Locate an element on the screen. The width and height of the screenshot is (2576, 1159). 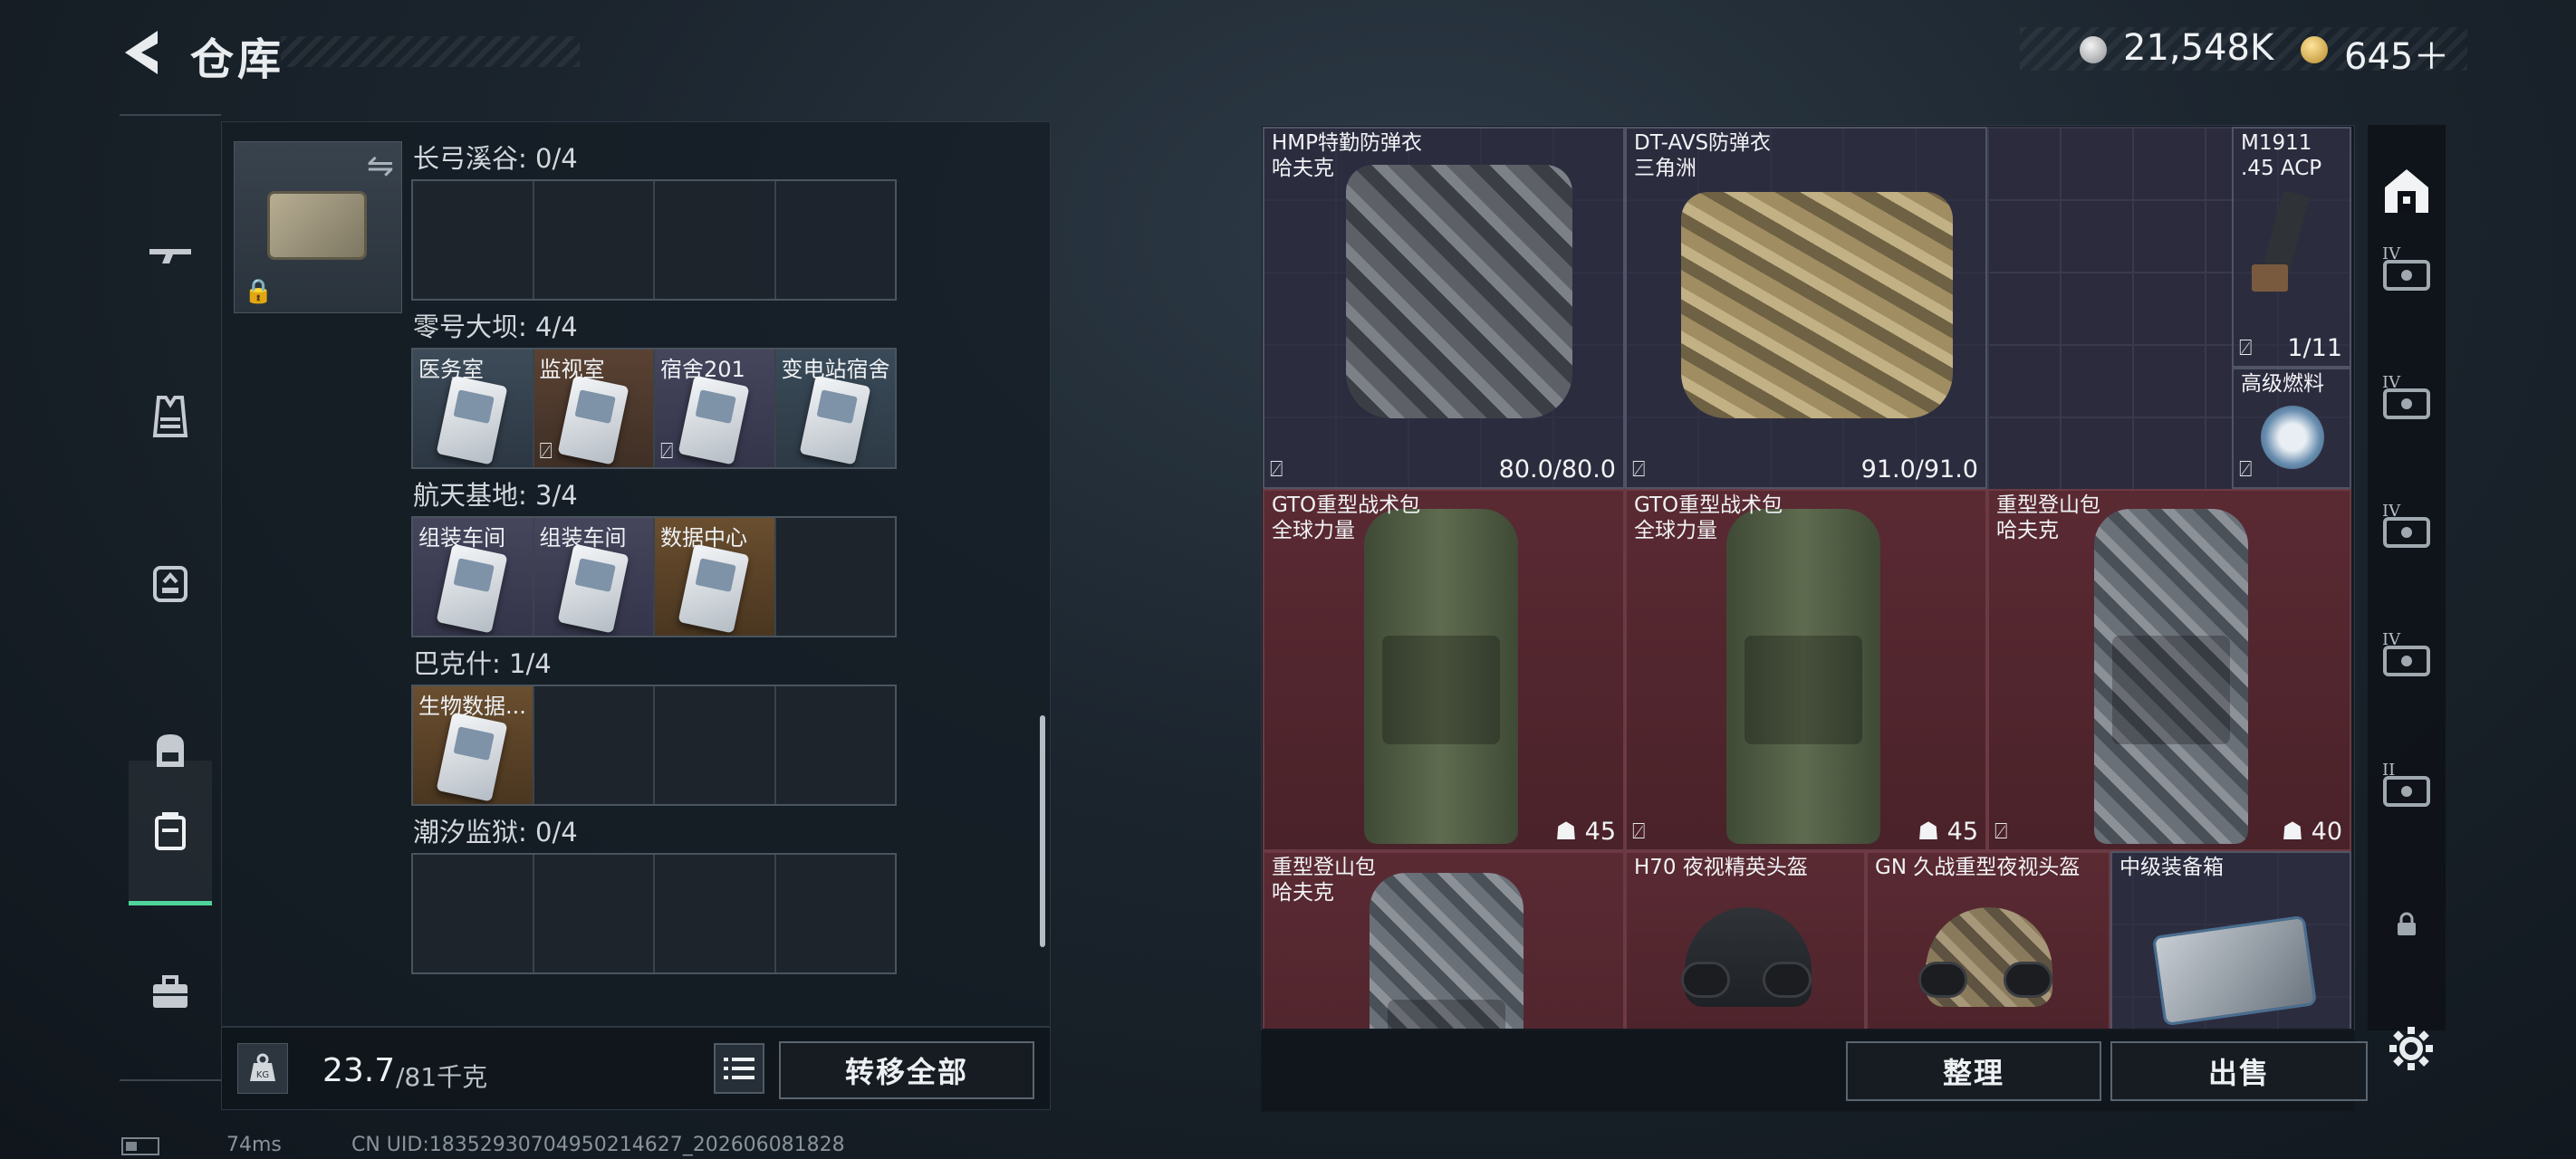
inventory-item-h70-helmet: H70 夜视精英头盔 is located at coordinates (1745, 940).